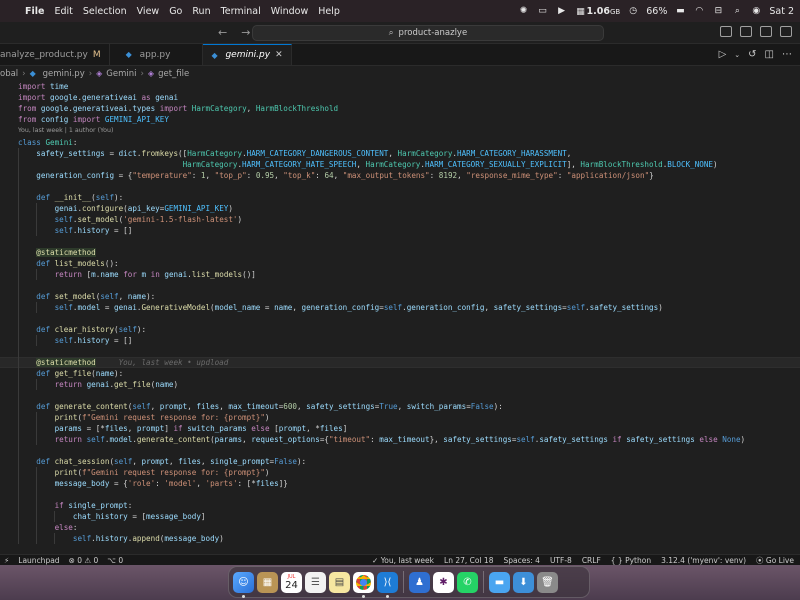 This screenshot has width=800, height=600. I want to click on code-line: import time, so click(43, 86).